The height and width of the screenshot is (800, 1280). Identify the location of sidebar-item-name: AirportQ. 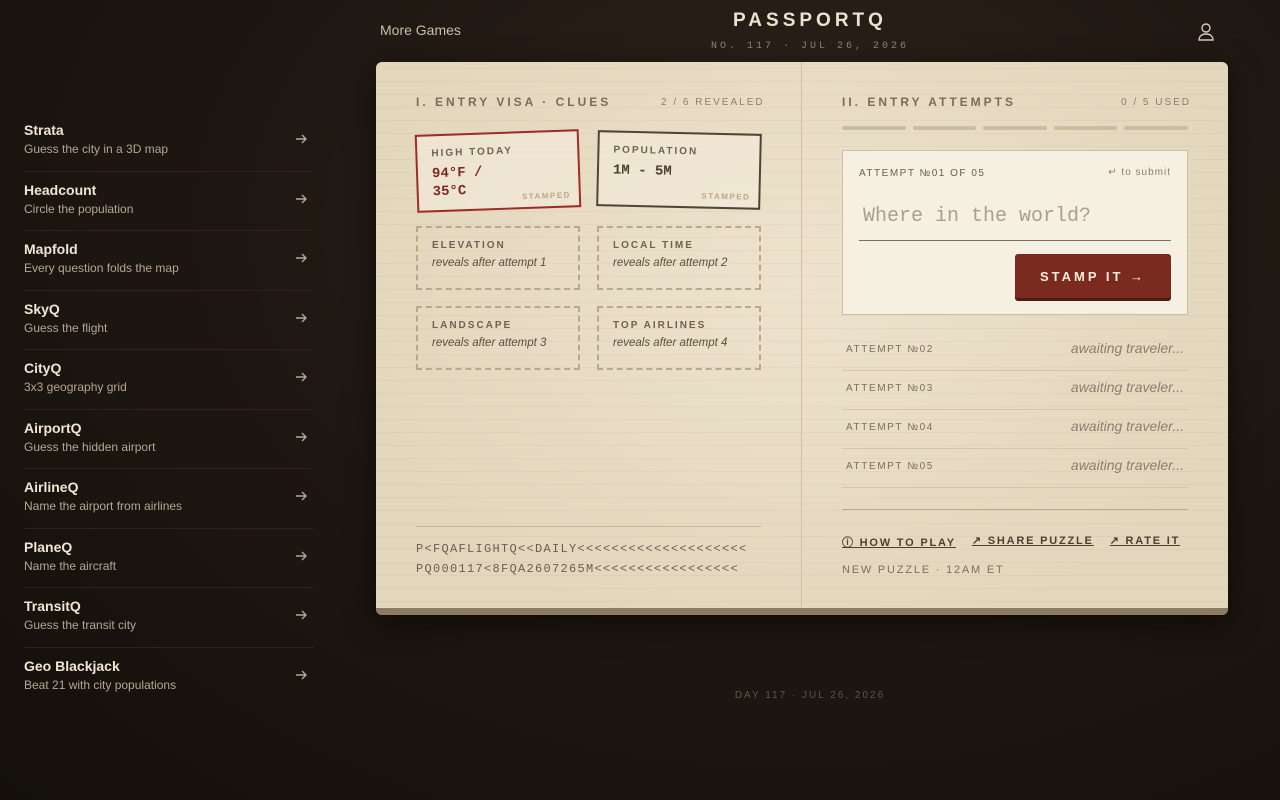
(53, 427).